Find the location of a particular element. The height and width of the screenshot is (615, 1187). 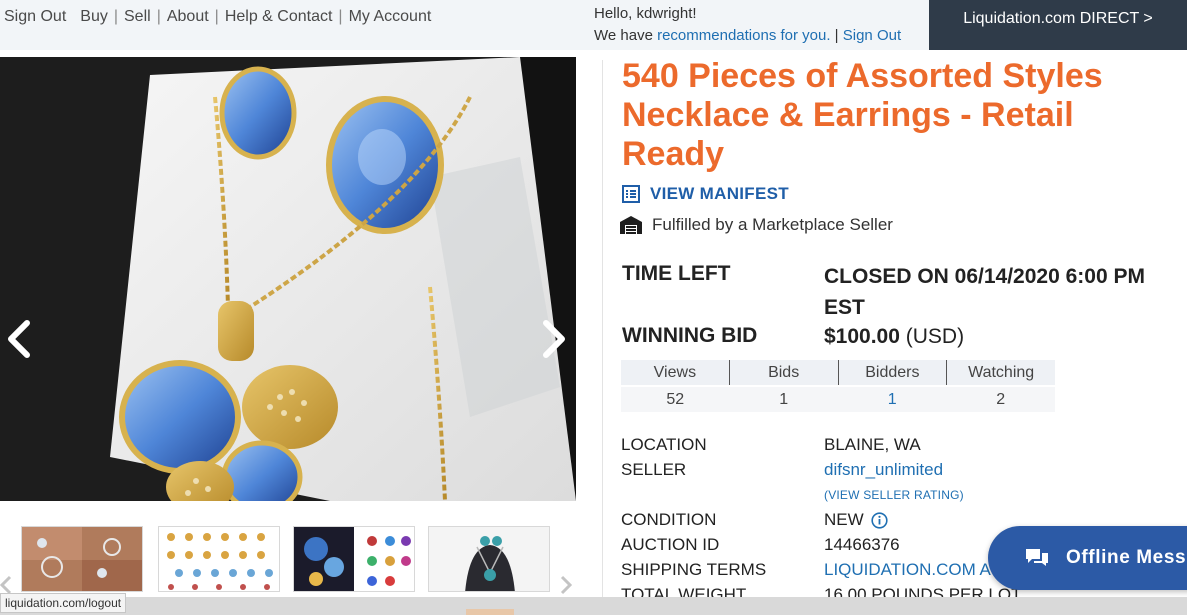

winning-bid-amount: $100.00 is located at coordinates (862, 336).